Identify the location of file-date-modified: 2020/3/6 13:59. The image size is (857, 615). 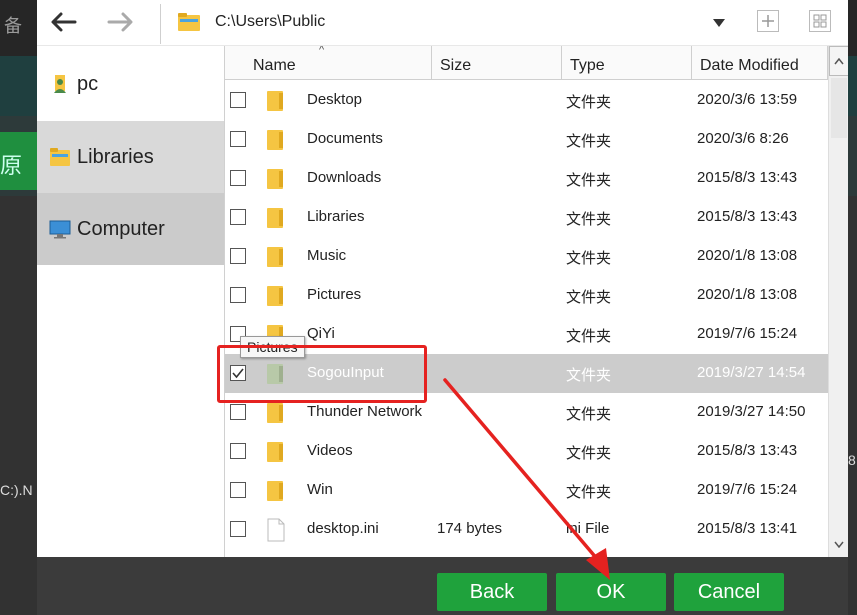
(747, 99).